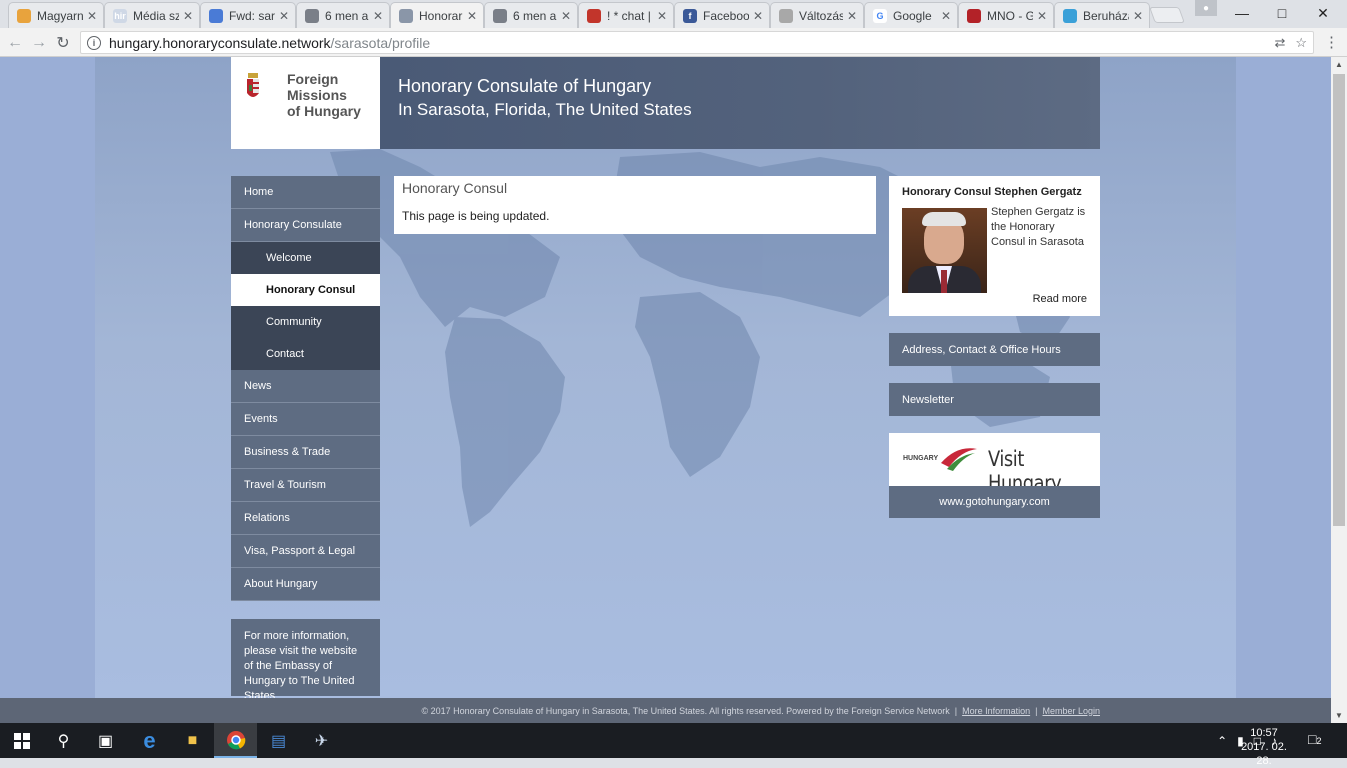 This screenshot has height=768, width=1347. I want to click on hungary-swoosh-icon, so click(959, 459).